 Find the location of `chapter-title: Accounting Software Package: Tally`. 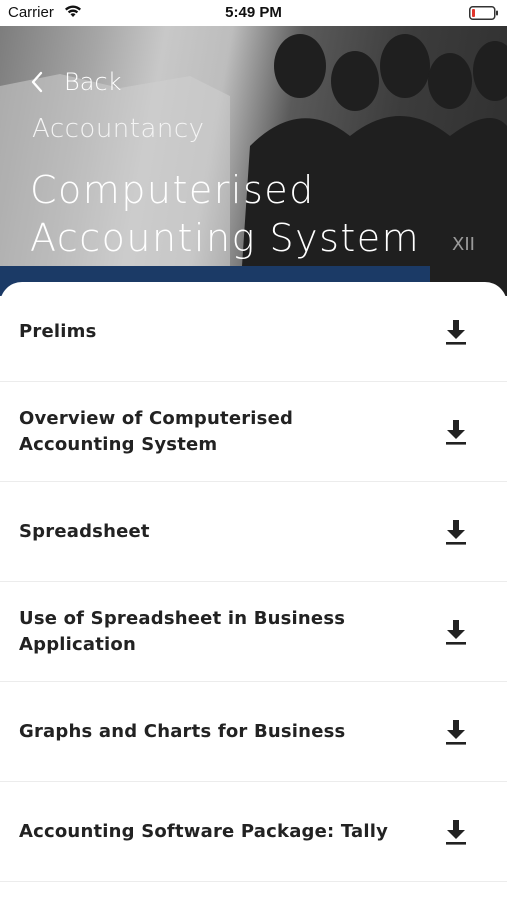

chapter-title: Accounting Software Package: Tally is located at coordinates (204, 831).